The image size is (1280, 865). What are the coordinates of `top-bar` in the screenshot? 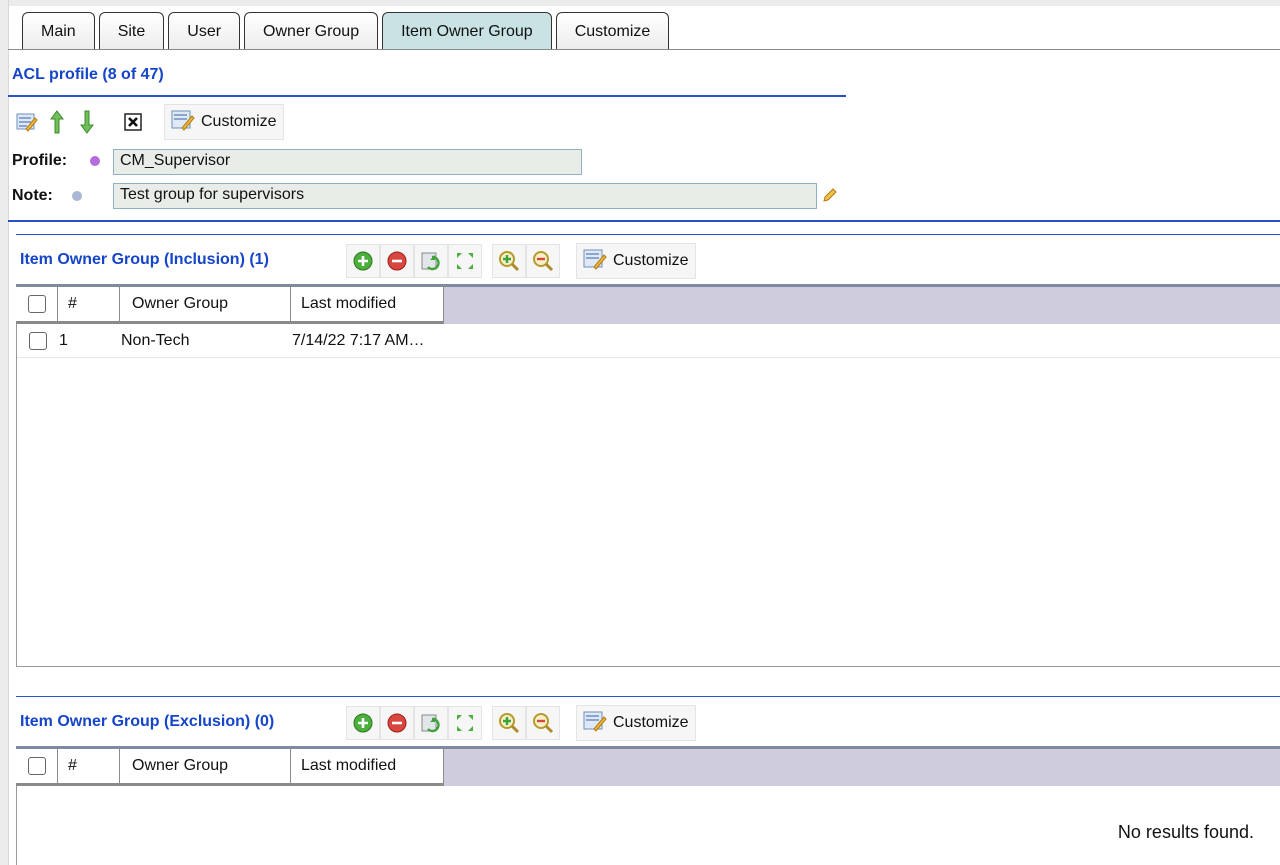 It's located at (640, 3).